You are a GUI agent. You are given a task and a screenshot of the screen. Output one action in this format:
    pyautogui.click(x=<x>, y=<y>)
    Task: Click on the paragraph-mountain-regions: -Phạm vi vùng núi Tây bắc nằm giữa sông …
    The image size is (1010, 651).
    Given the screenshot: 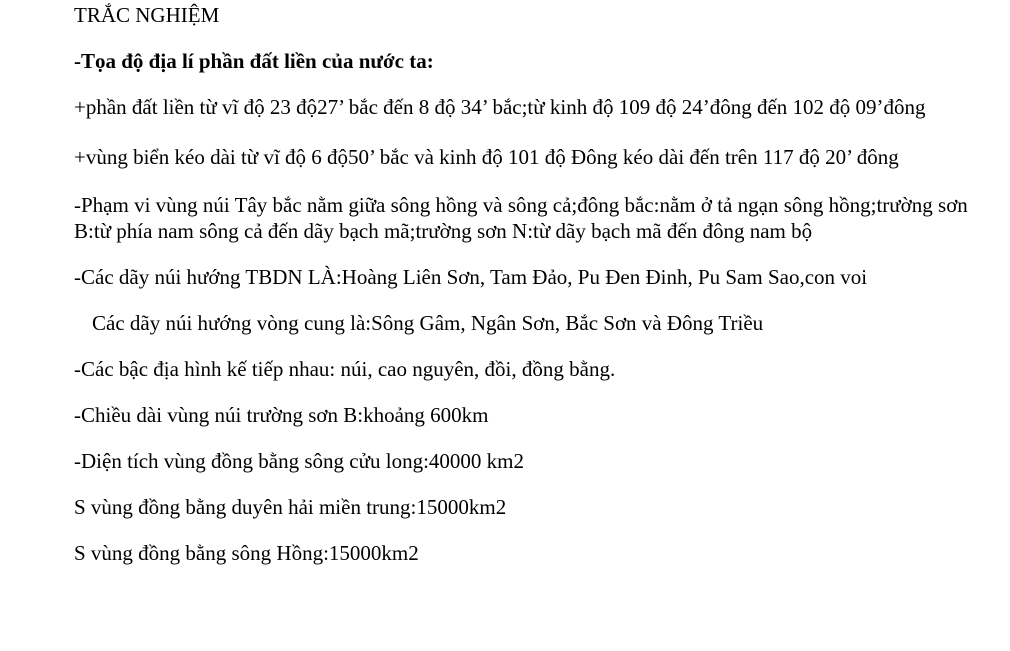 What is the action you would take?
    pyautogui.click(x=521, y=218)
    